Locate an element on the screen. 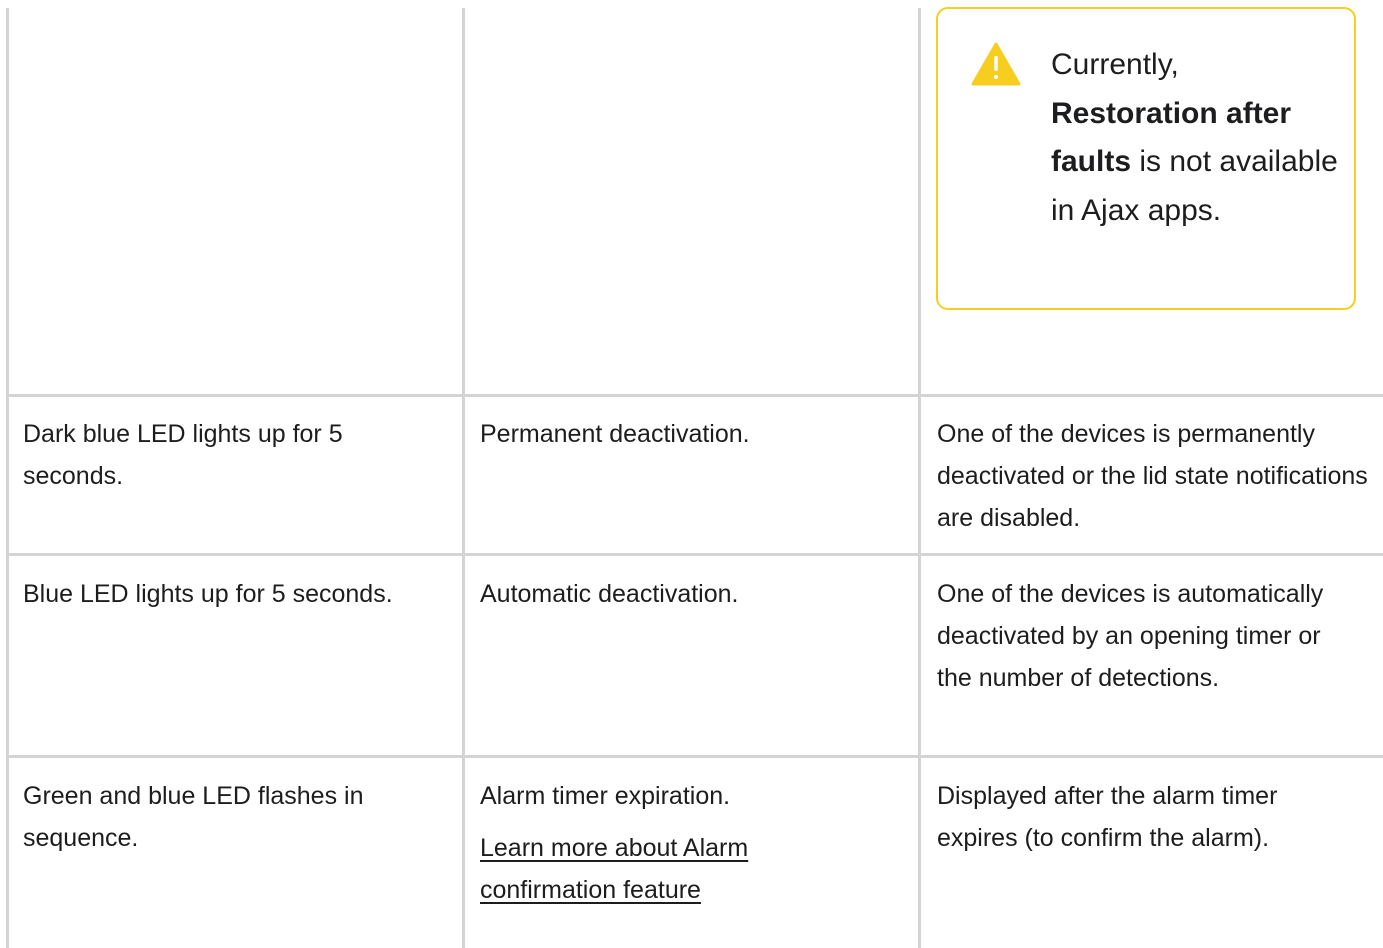 The height and width of the screenshot is (948, 1383). table-row: Permanent deactivation. is located at coordinates (692, 434).